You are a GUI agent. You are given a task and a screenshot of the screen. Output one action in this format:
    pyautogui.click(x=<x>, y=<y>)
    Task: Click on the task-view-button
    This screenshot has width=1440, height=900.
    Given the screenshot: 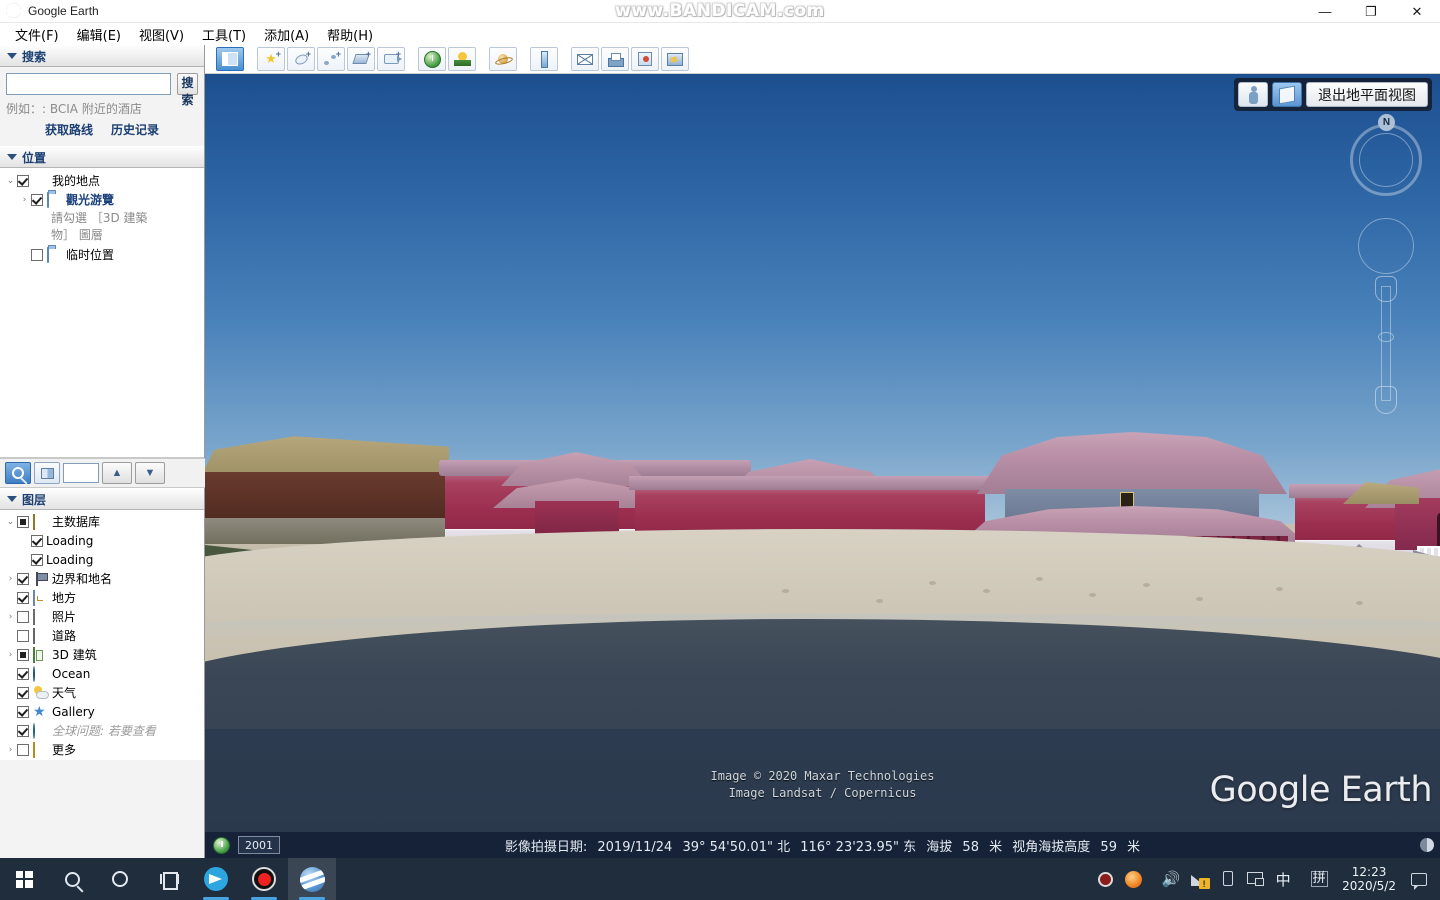 What is the action you would take?
    pyautogui.click(x=168, y=879)
    